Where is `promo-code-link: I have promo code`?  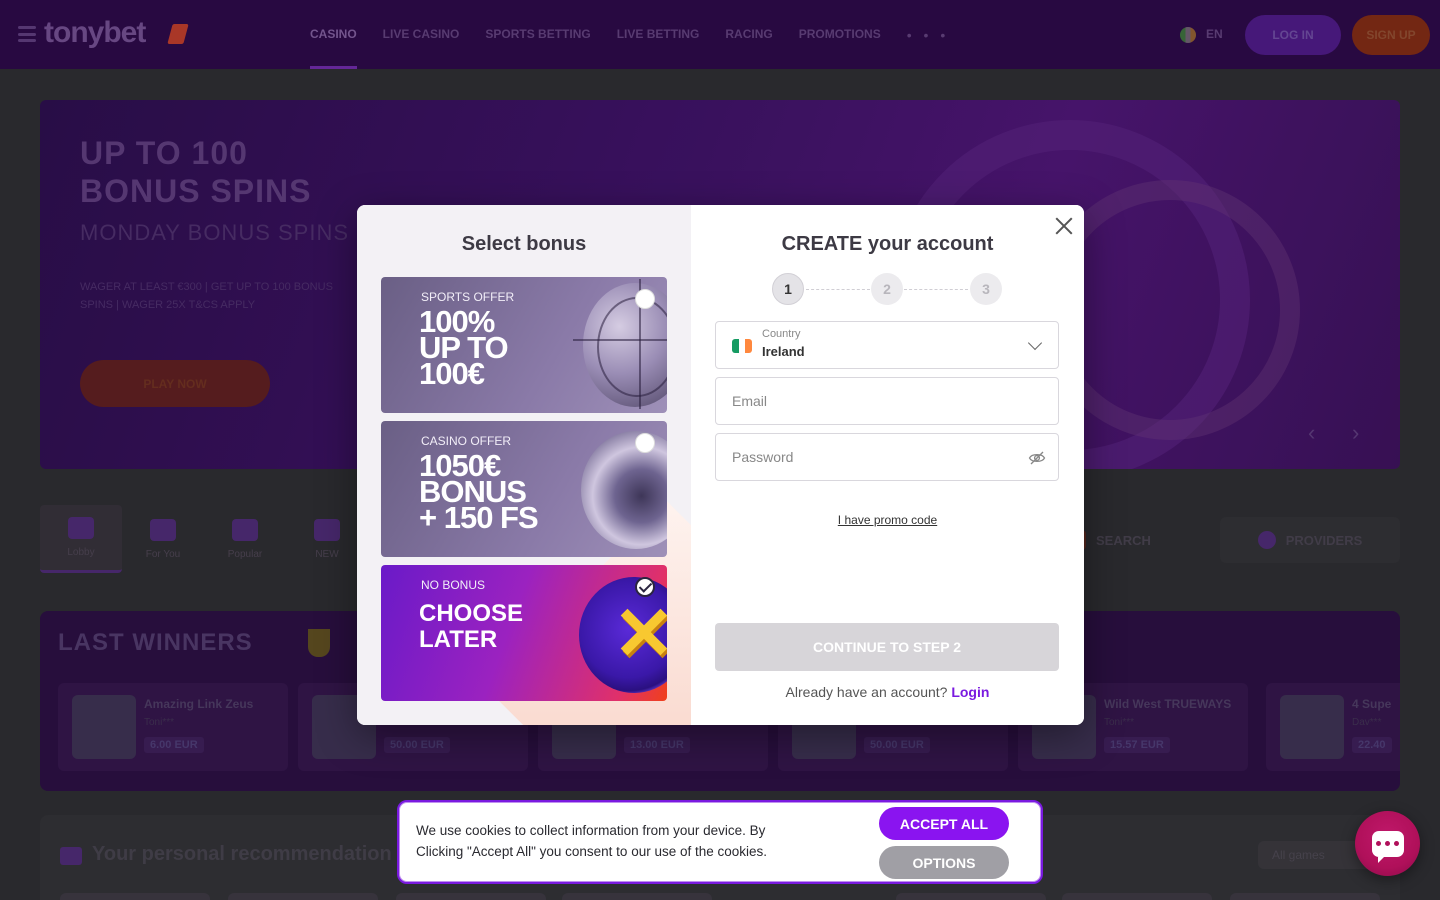 promo-code-link: I have promo code is located at coordinates (887, 520).